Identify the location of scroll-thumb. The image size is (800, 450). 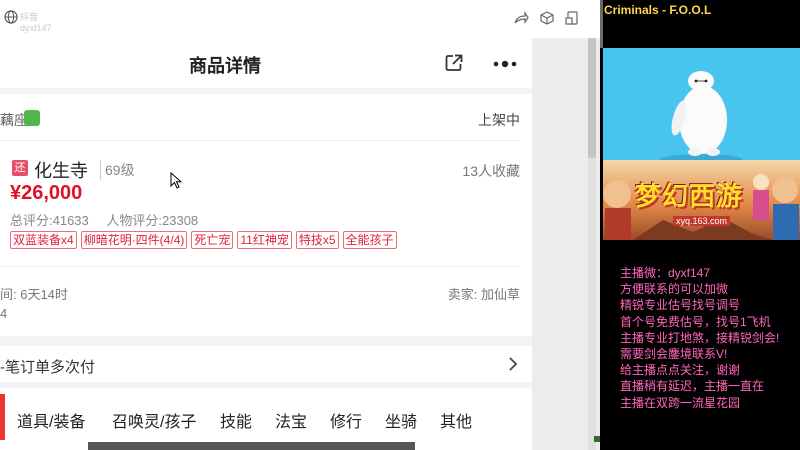
(592, 98).